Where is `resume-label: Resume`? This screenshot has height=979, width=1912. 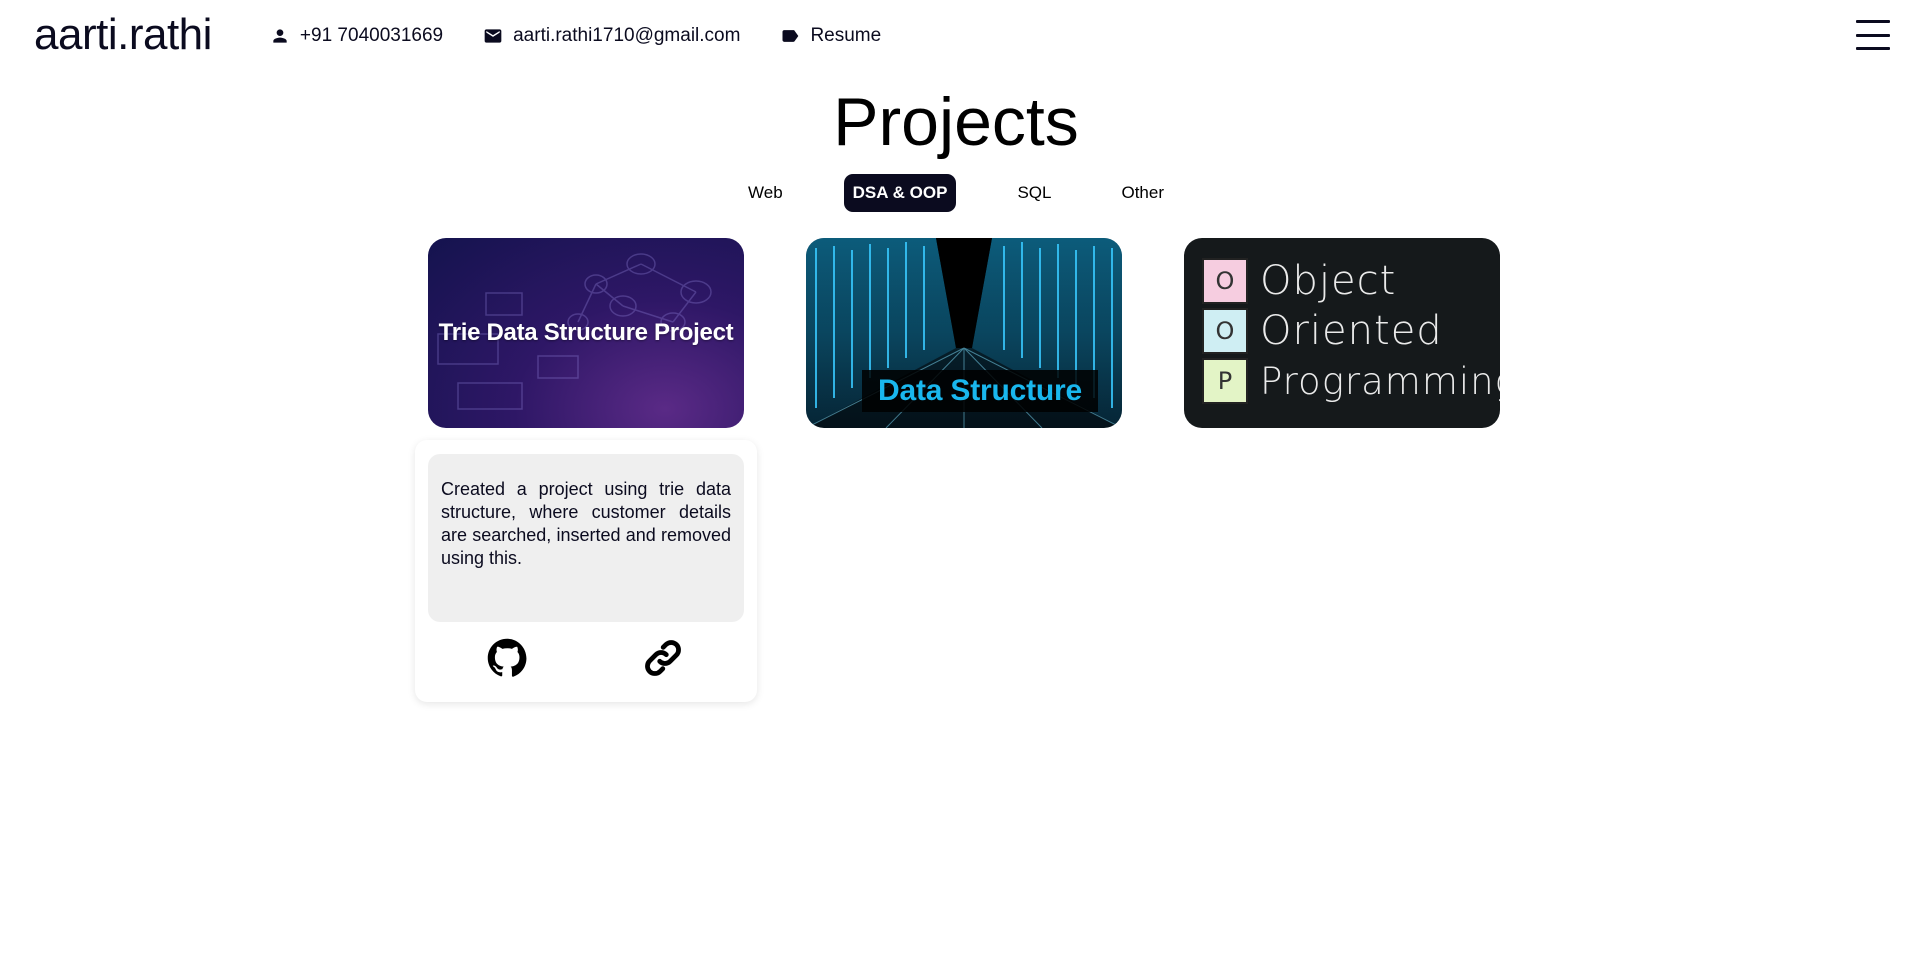
resume-label: Resume is located at coordinates (846, 35).